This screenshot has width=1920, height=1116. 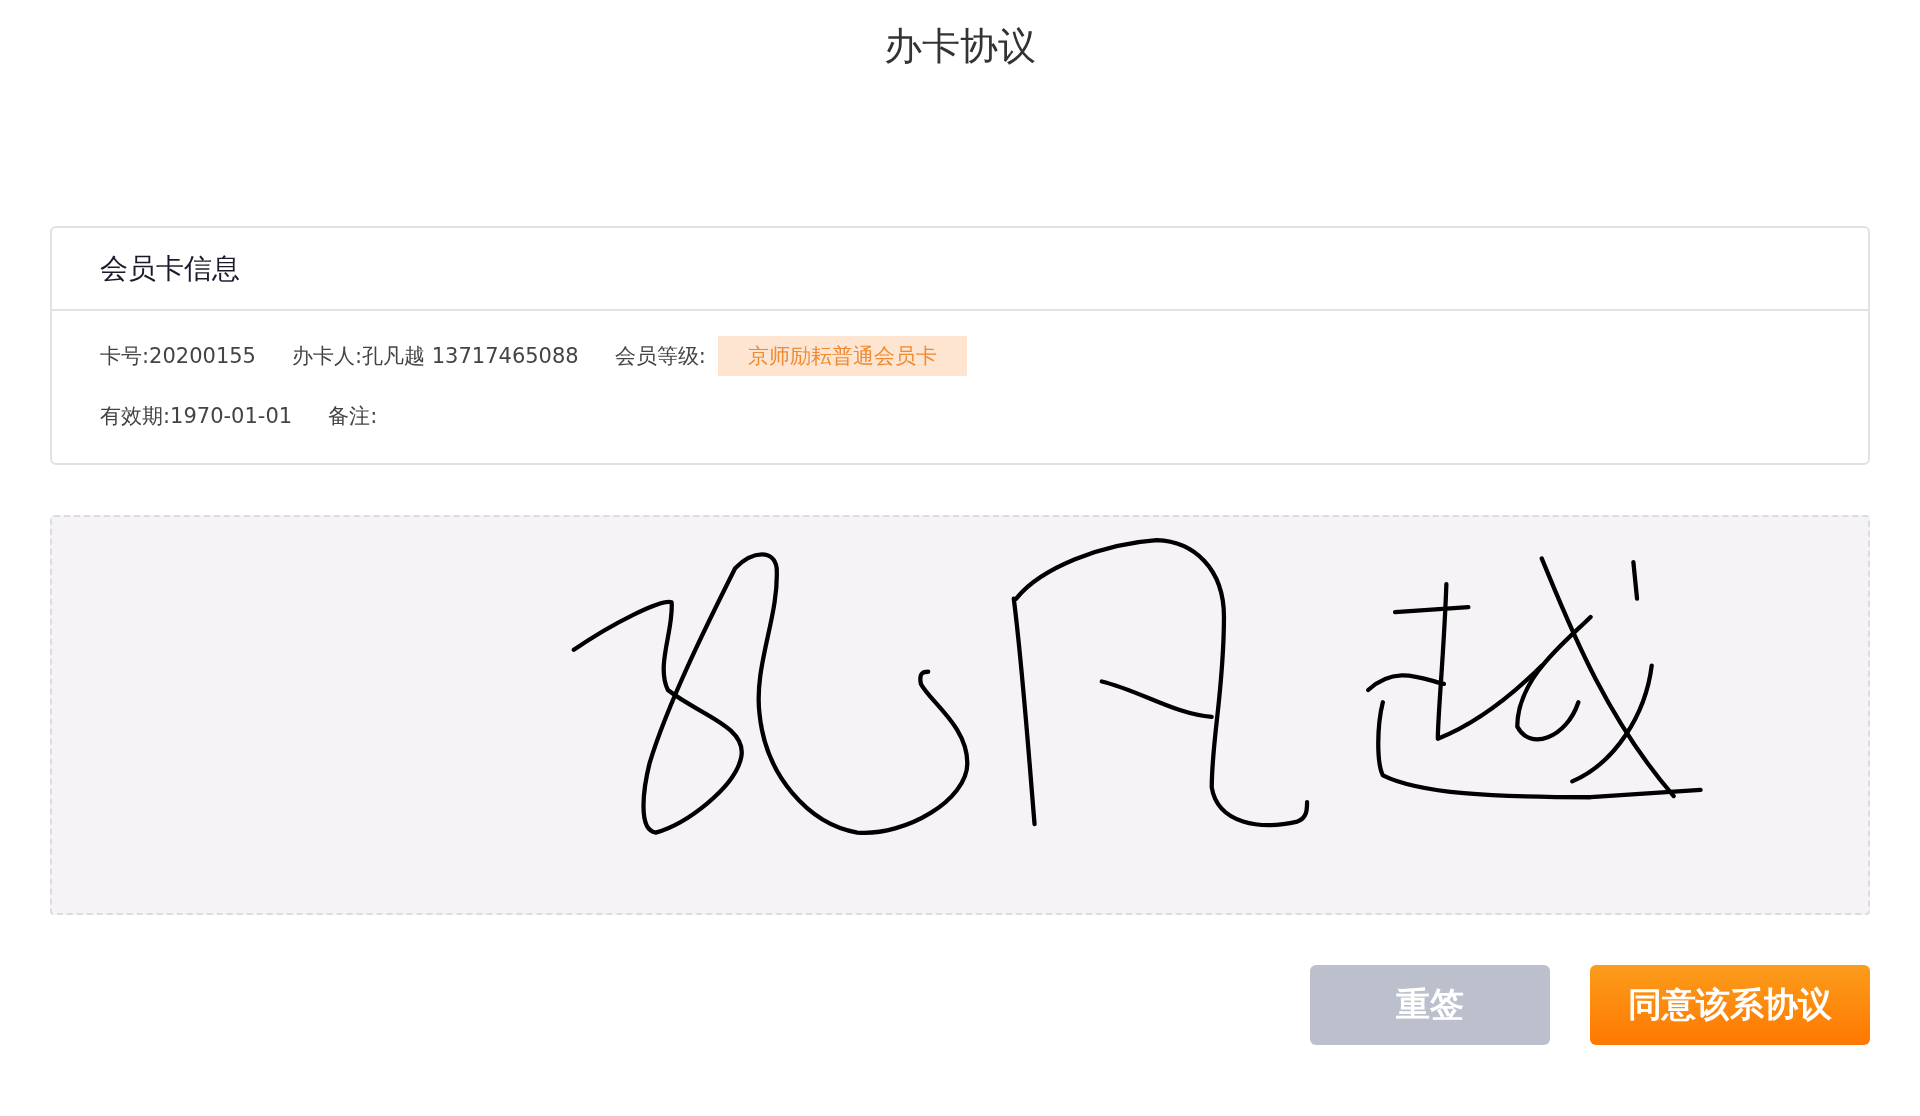 I want to click on info-text: 卡号:20200155, so click(x=178, y=356).